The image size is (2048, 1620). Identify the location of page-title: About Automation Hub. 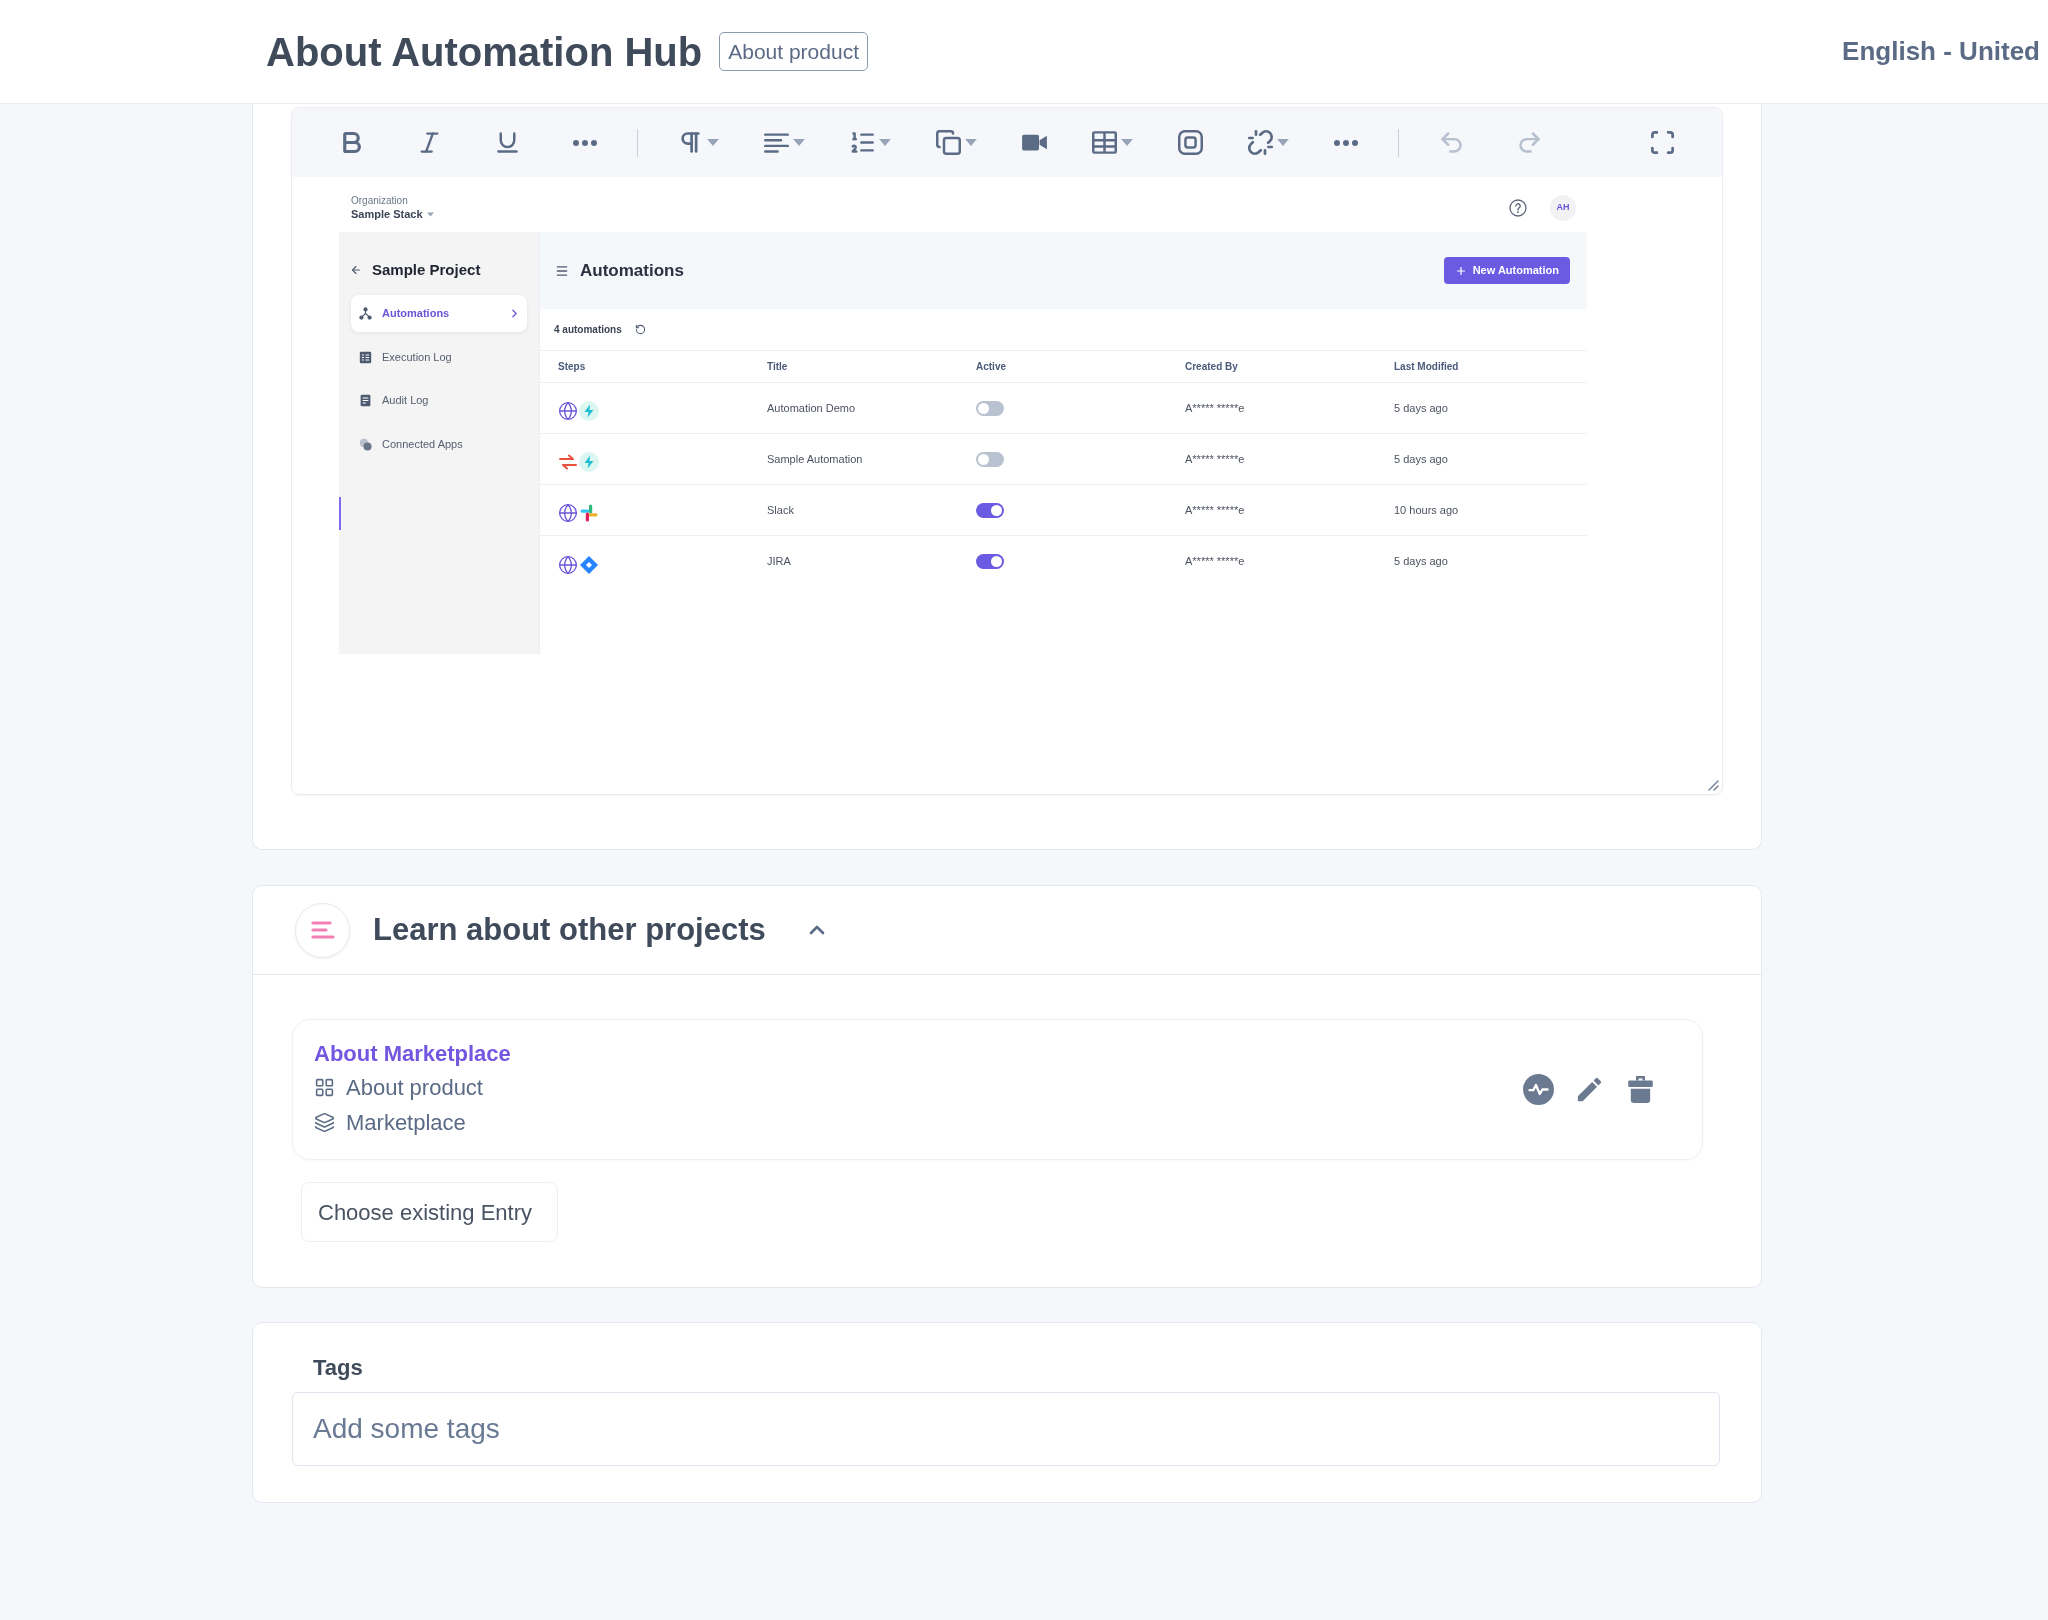
(484, 51).